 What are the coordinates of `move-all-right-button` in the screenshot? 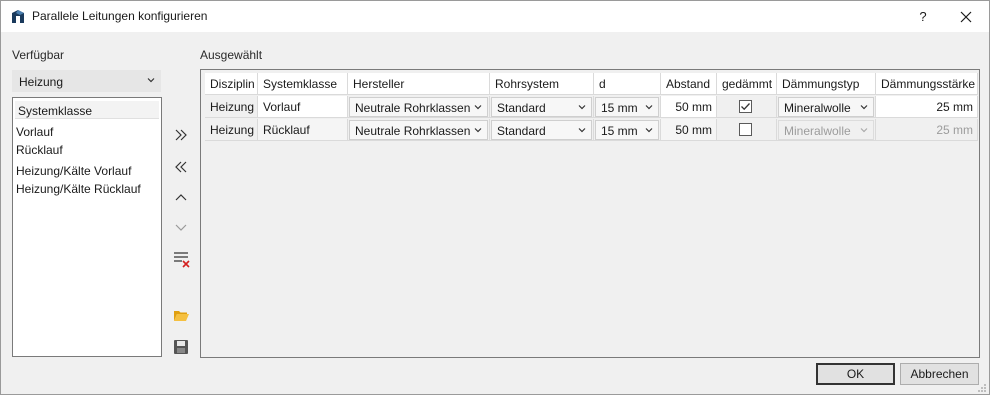 It's located at (181, 135).